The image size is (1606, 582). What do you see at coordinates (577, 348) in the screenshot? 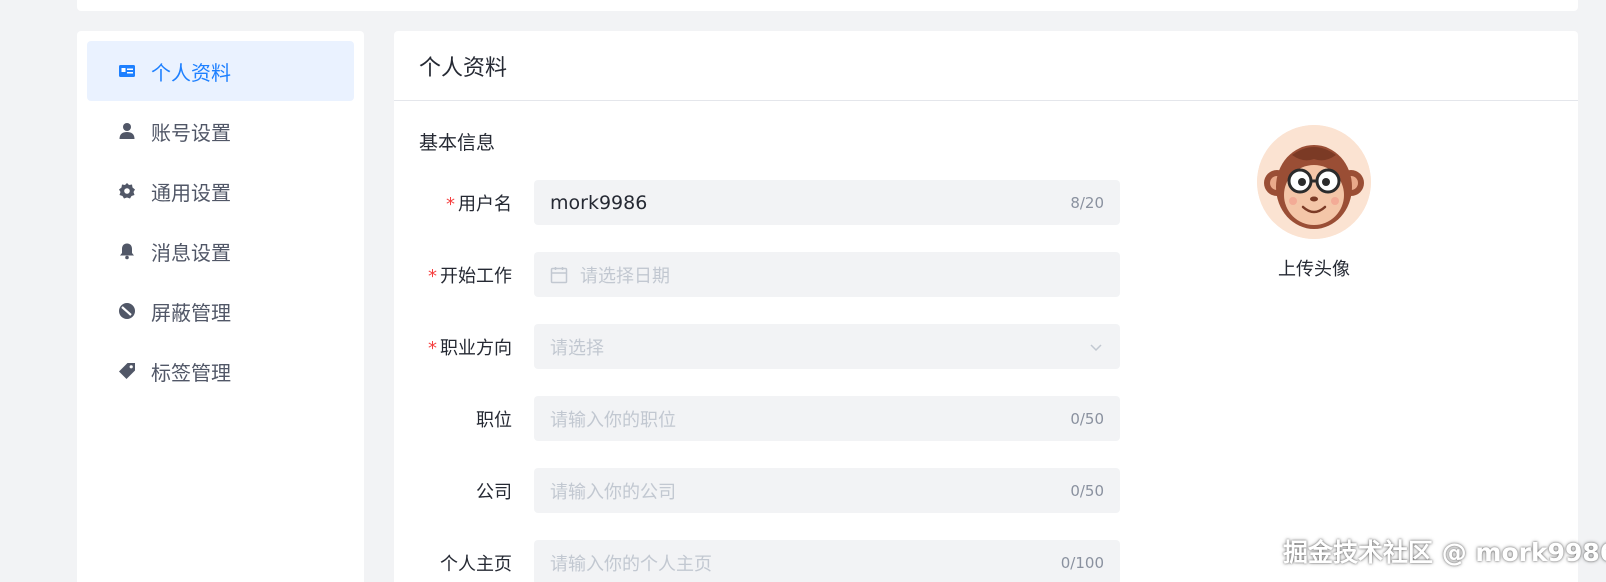
I see `career-placeholder: 请选择` at bounding box center [577, 348].